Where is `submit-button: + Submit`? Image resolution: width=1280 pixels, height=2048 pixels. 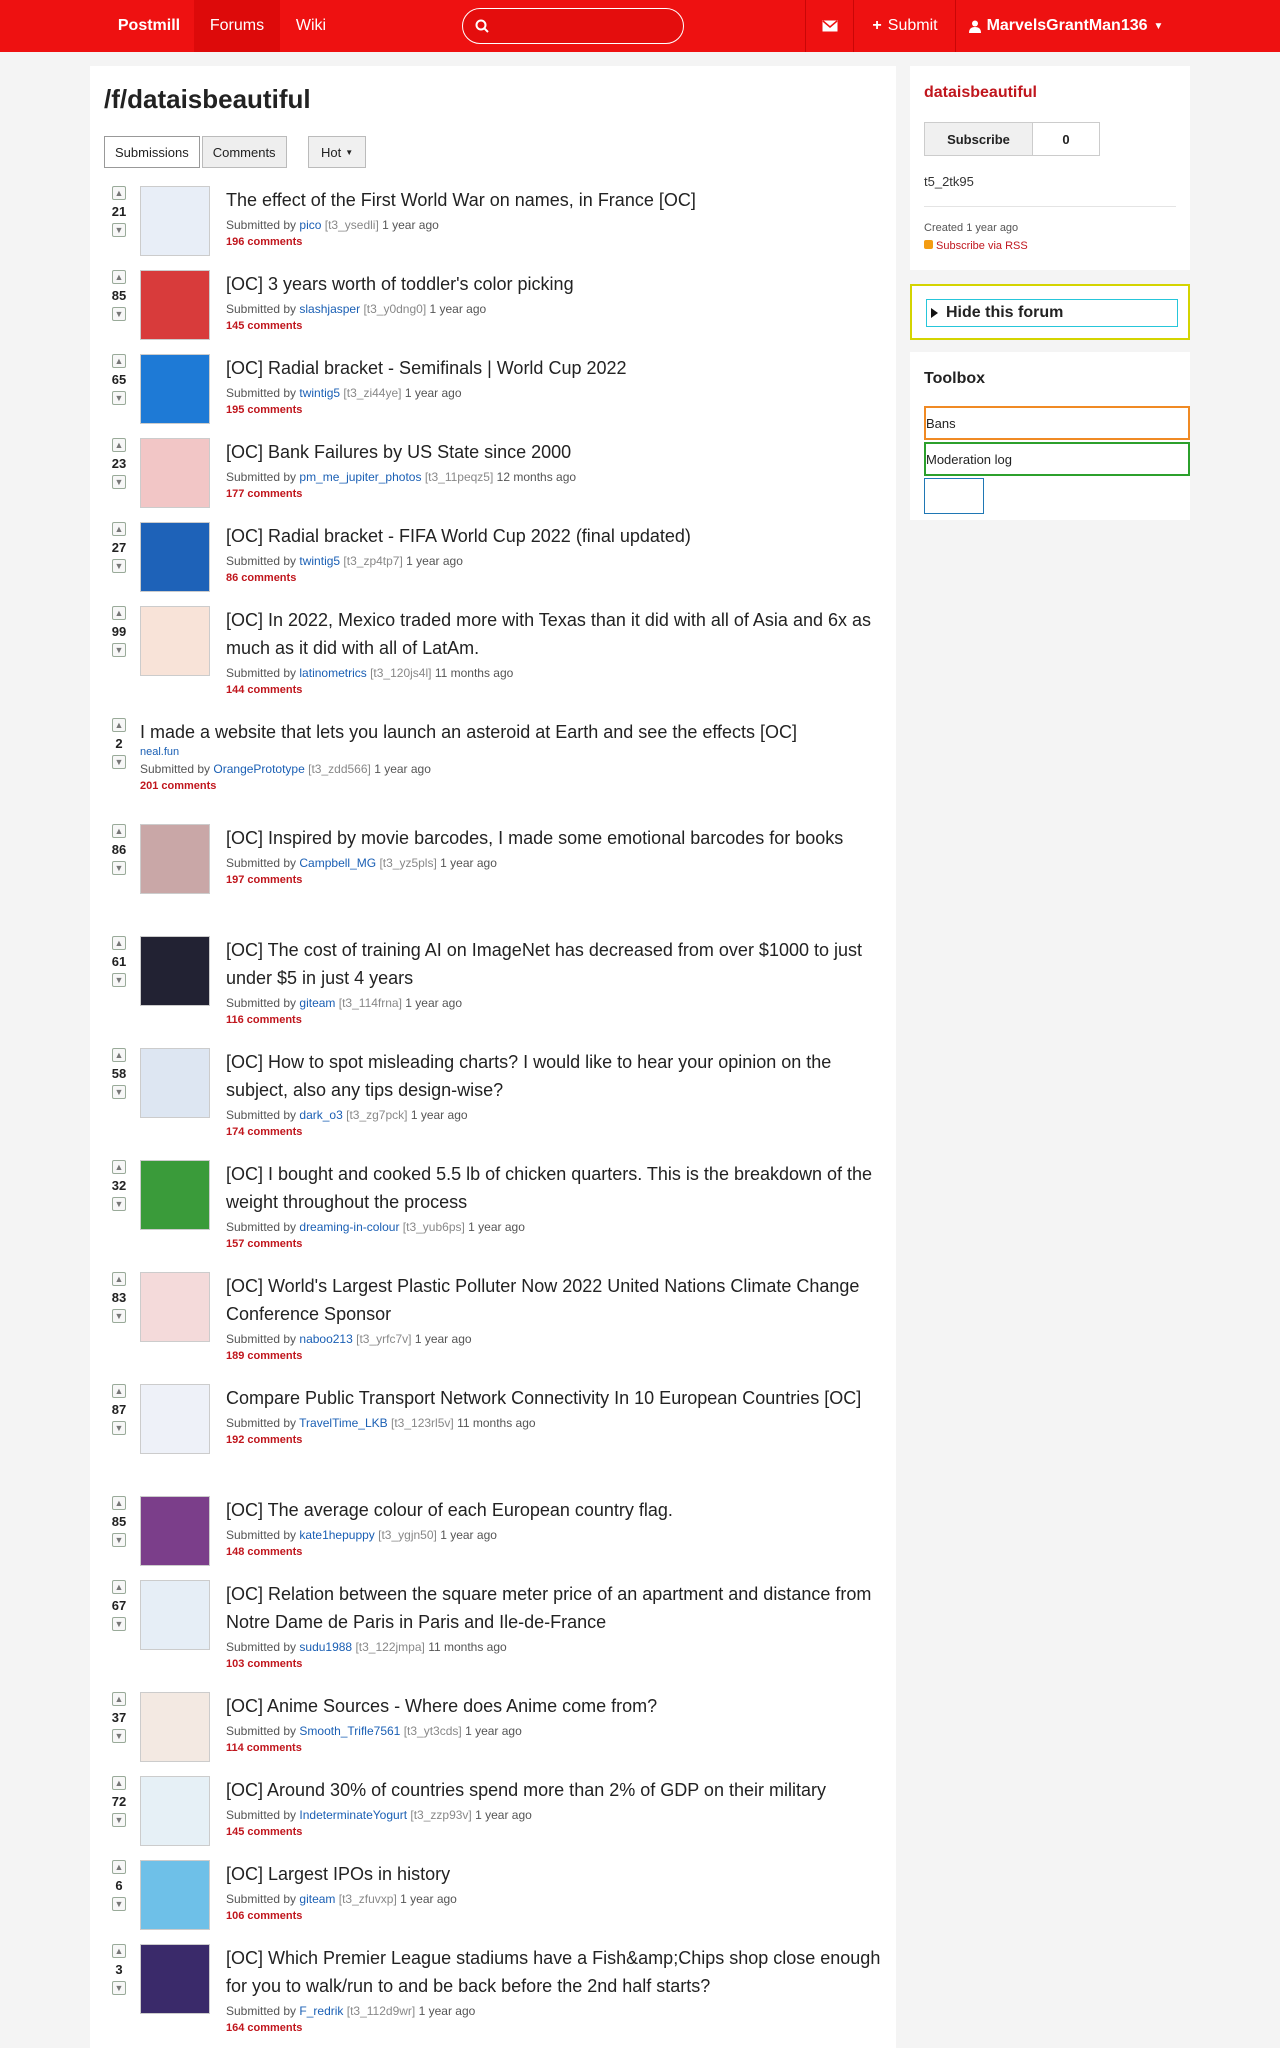
submit-button: + Submit is located at coordinates (905, 26).